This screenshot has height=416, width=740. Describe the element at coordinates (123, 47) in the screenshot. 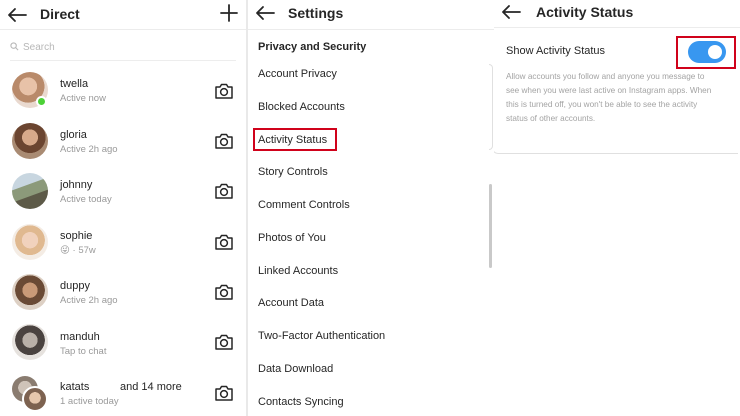

I see `search-input: Search` at that location.